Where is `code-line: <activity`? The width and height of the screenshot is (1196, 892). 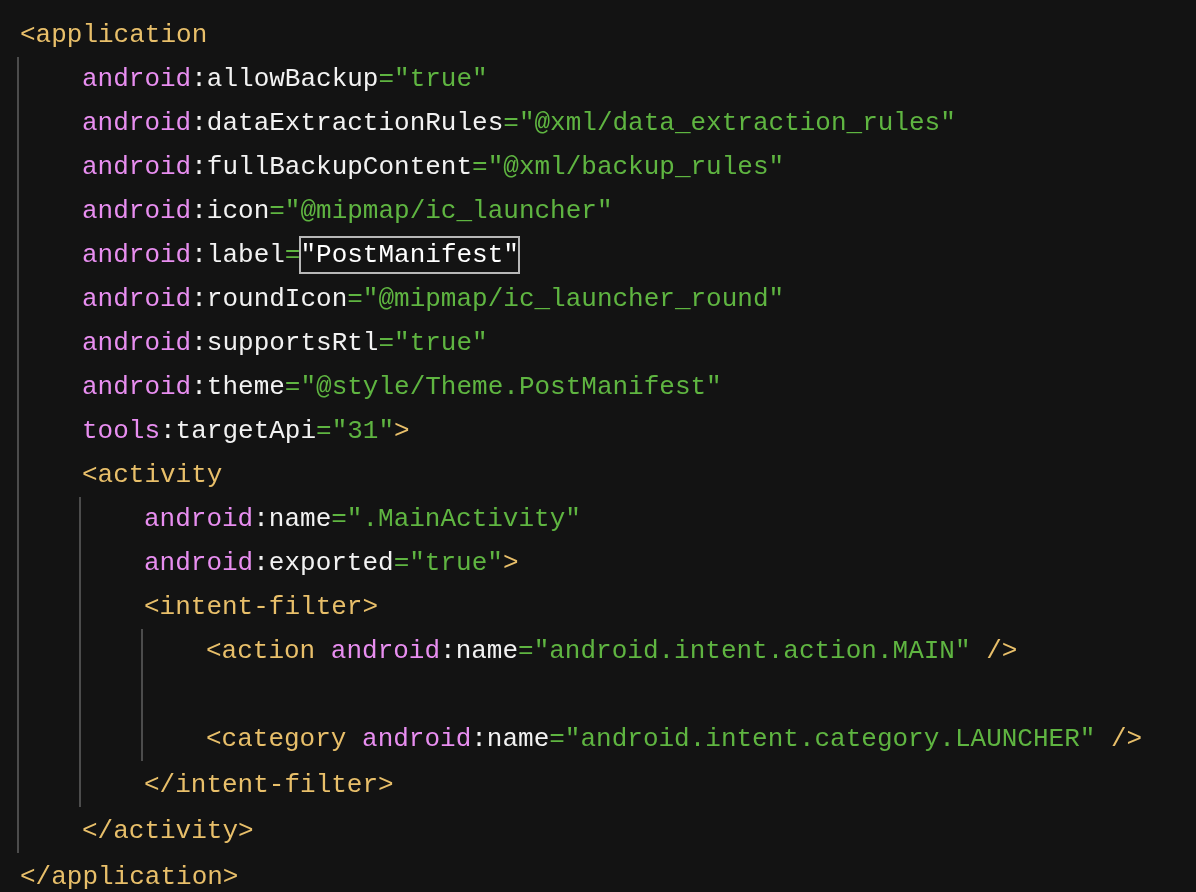
code-line: <activity is located at coordinates (152, 475).